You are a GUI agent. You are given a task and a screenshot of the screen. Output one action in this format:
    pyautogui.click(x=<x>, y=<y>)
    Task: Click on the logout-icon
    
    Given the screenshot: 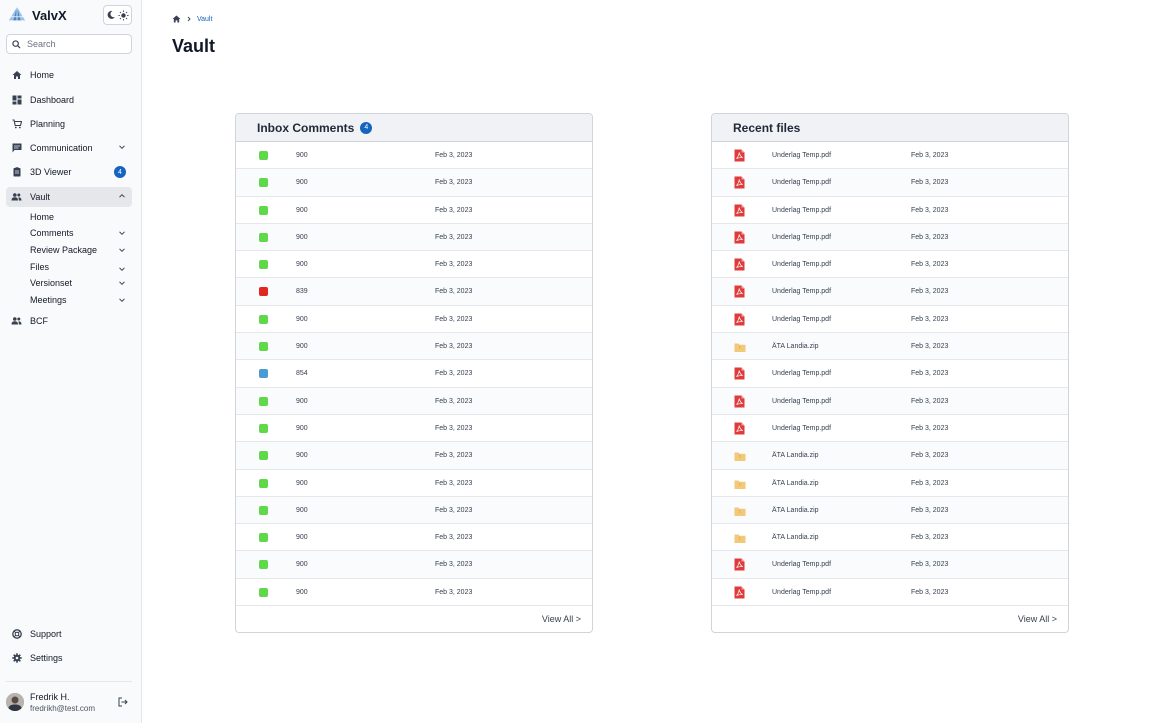 What is the action you would take?
    pyautogui.click(x=123, y=702)
    